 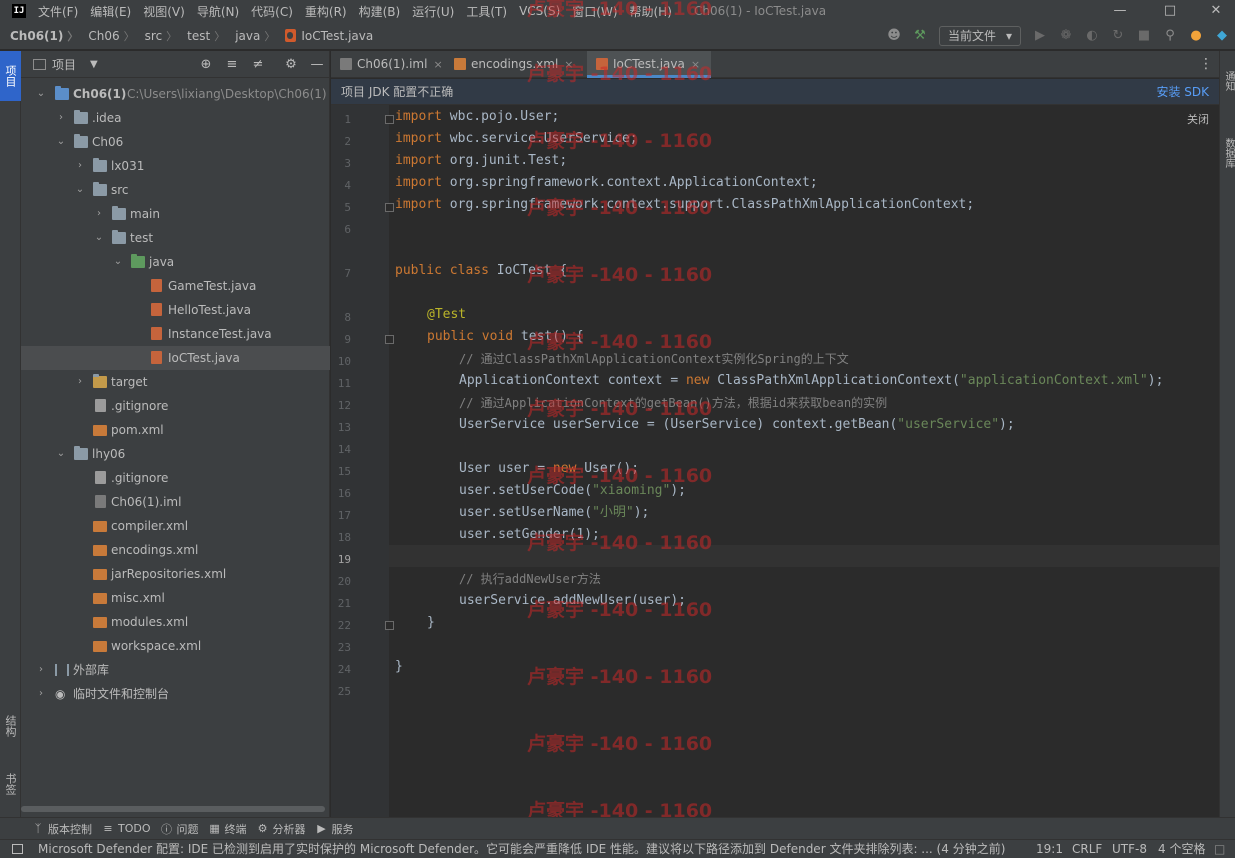 I want to click on tree-item-hellotest: HelloTest.java, so click(x=175, y=310).